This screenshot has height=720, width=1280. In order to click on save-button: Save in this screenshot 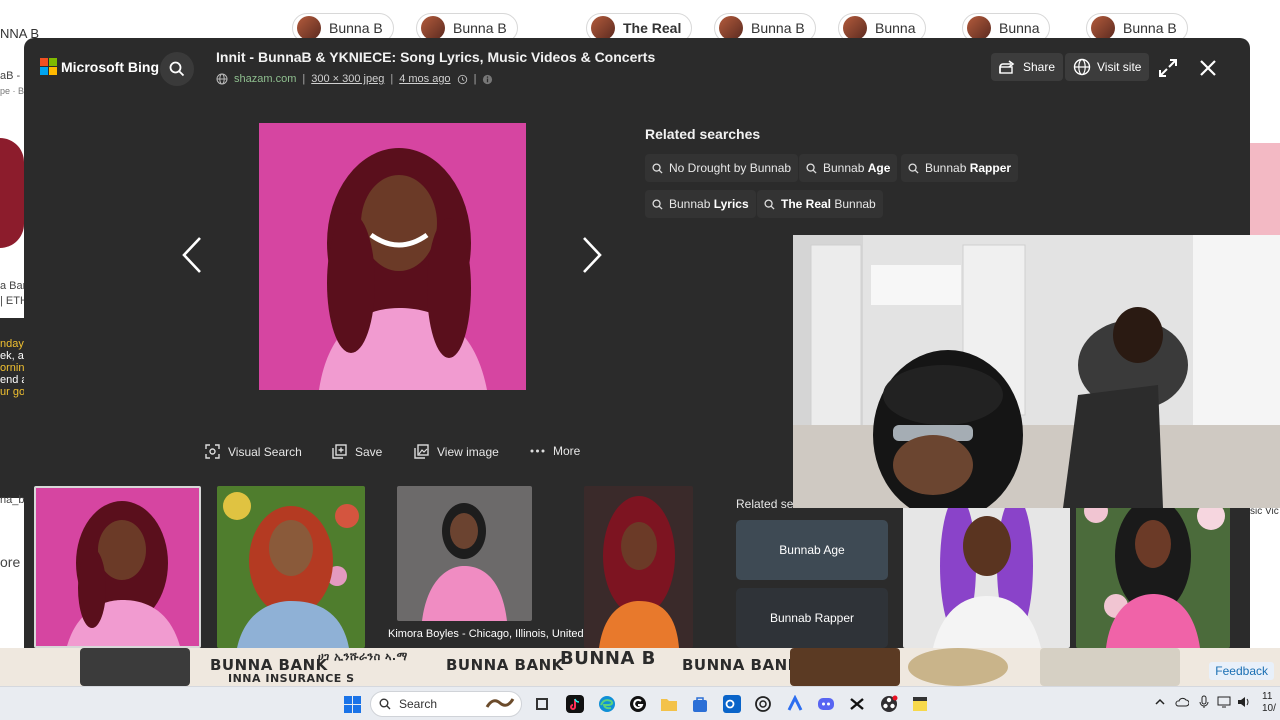, I will do `click(357, 451)`.